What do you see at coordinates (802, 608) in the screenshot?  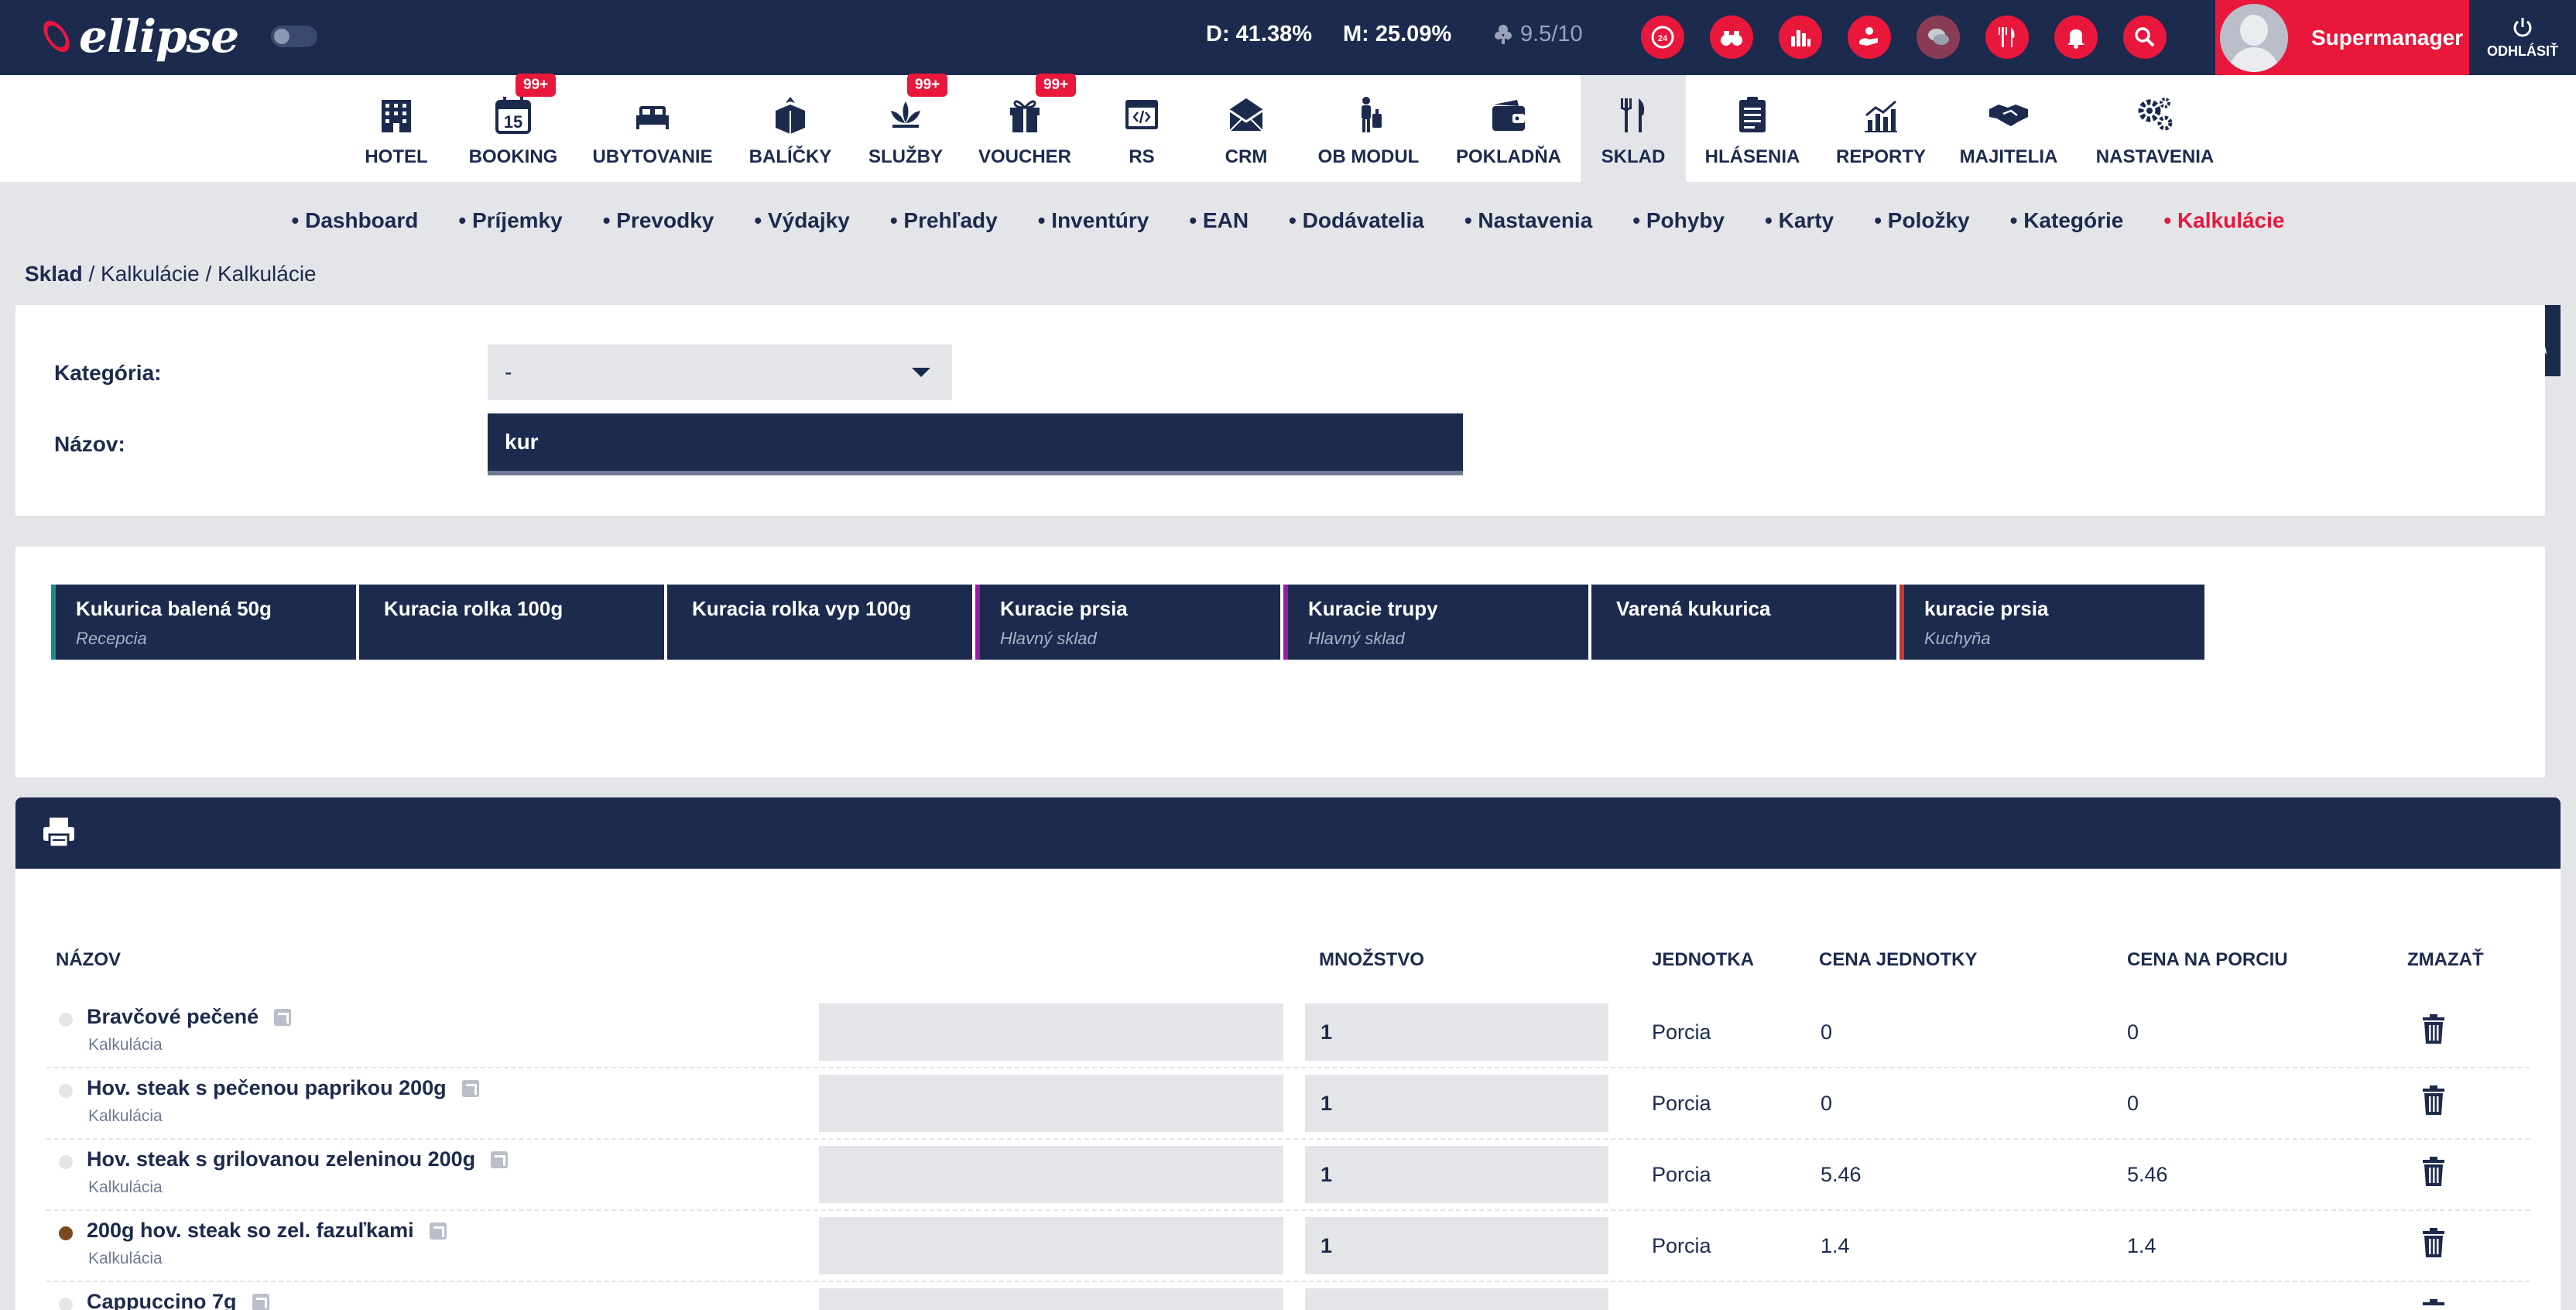 I see `tile-name: Kuracia rolka vyp 100g` at bounding box center [802, 608].